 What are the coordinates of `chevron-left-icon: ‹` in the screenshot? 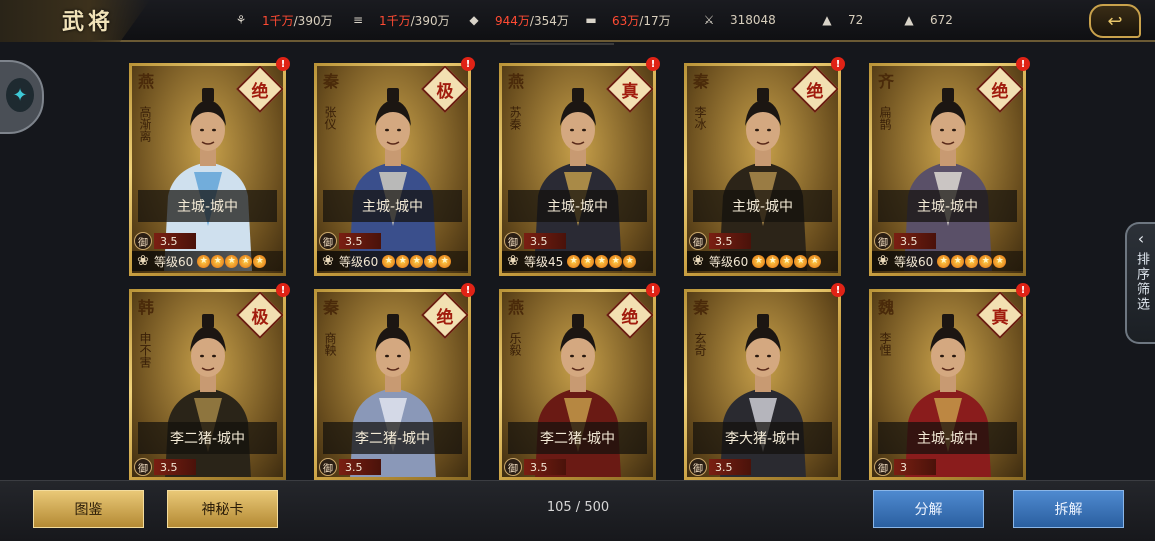 It's located at (1141, 238).